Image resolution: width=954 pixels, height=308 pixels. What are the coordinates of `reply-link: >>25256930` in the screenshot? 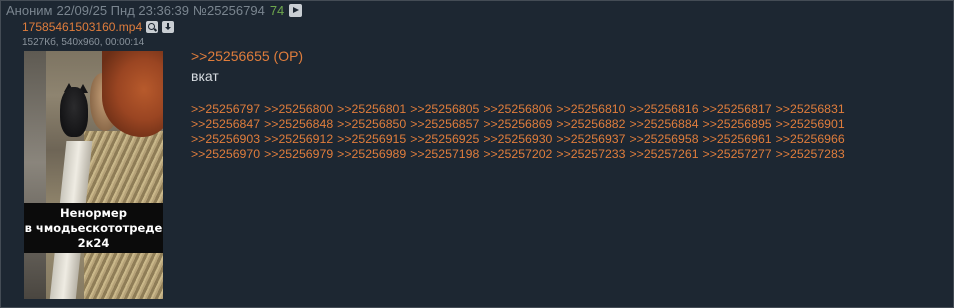 It's located at (517, 139).